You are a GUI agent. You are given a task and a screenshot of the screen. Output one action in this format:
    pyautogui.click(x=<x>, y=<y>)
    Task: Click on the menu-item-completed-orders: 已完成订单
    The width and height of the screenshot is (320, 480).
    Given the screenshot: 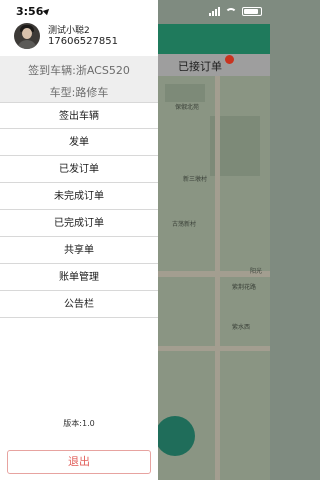 What is the action you would take?
    pyautogui.click(x=79, y=223)
    